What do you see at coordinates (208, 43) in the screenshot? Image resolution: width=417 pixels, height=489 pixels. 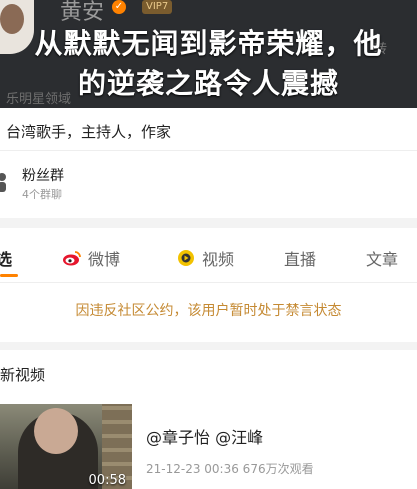 I see `headline-line-1: 从默默无闻到影帝荣耀，他` at bounding box center [208, 43].